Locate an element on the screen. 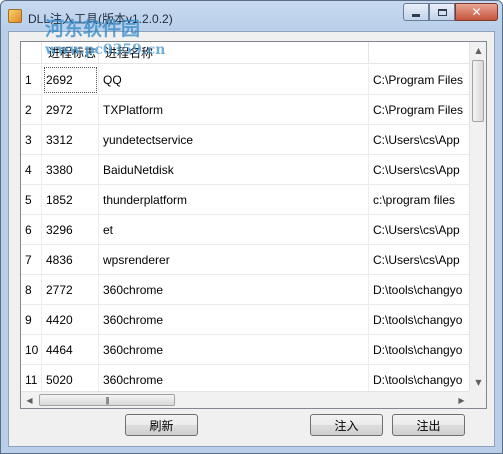 This screenshot has width=503, height=454. vertical-scroll-thumb is located at coordinates (478, 91).